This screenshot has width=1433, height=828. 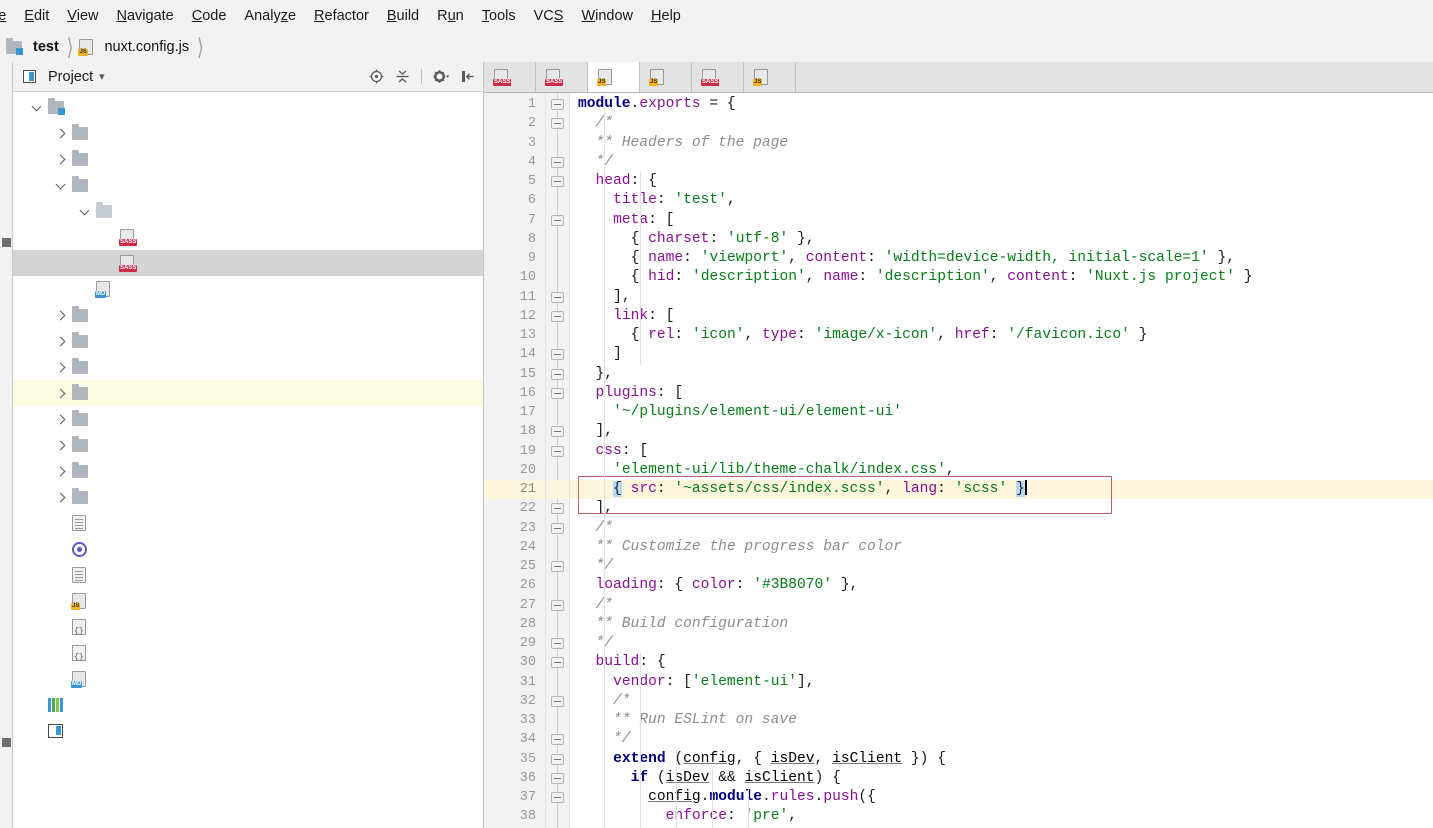 I want to click on menu-item-build: Build, so click(x=403, y=16).